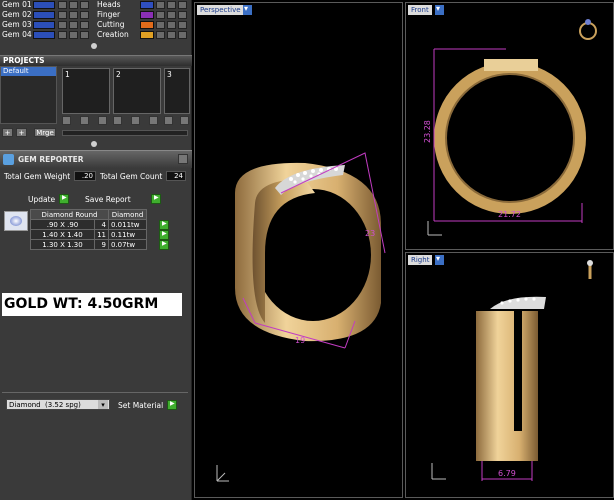 The height and width of the screenshot is (500, 614). What do you see at coordinates (518, 371) in the screenshot?
I see `ring-groove` at bounding box center [518, 371].